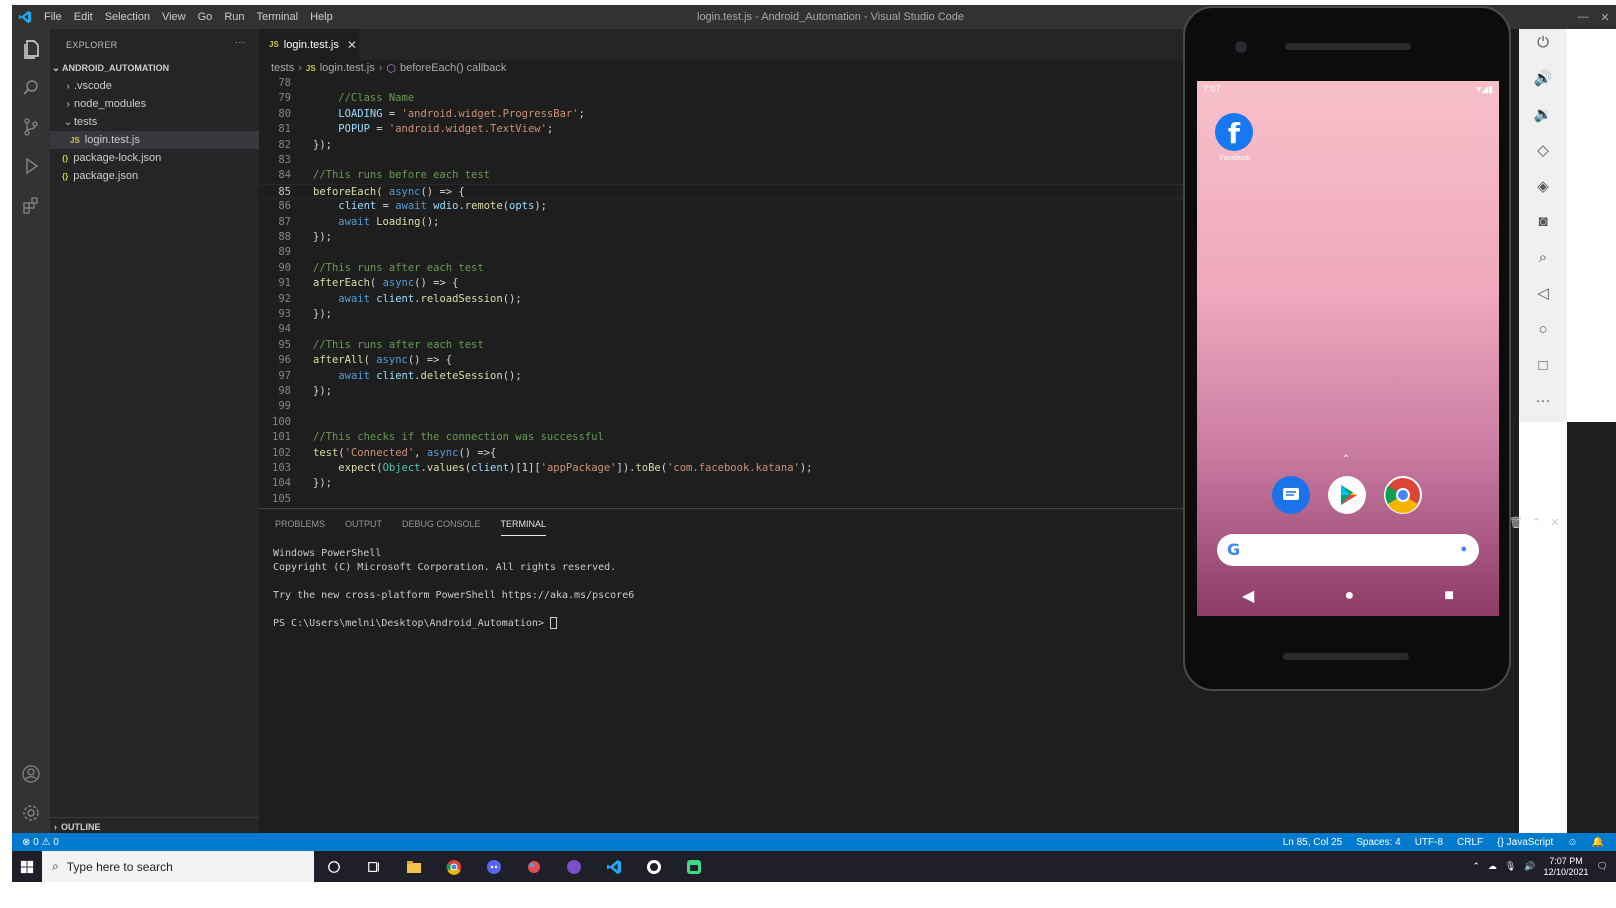 The image size is (1616, 908). What do you see at coordinates (494, 866) in the screenshot?
I see `discord-icon` at bounding box center [494, 866].